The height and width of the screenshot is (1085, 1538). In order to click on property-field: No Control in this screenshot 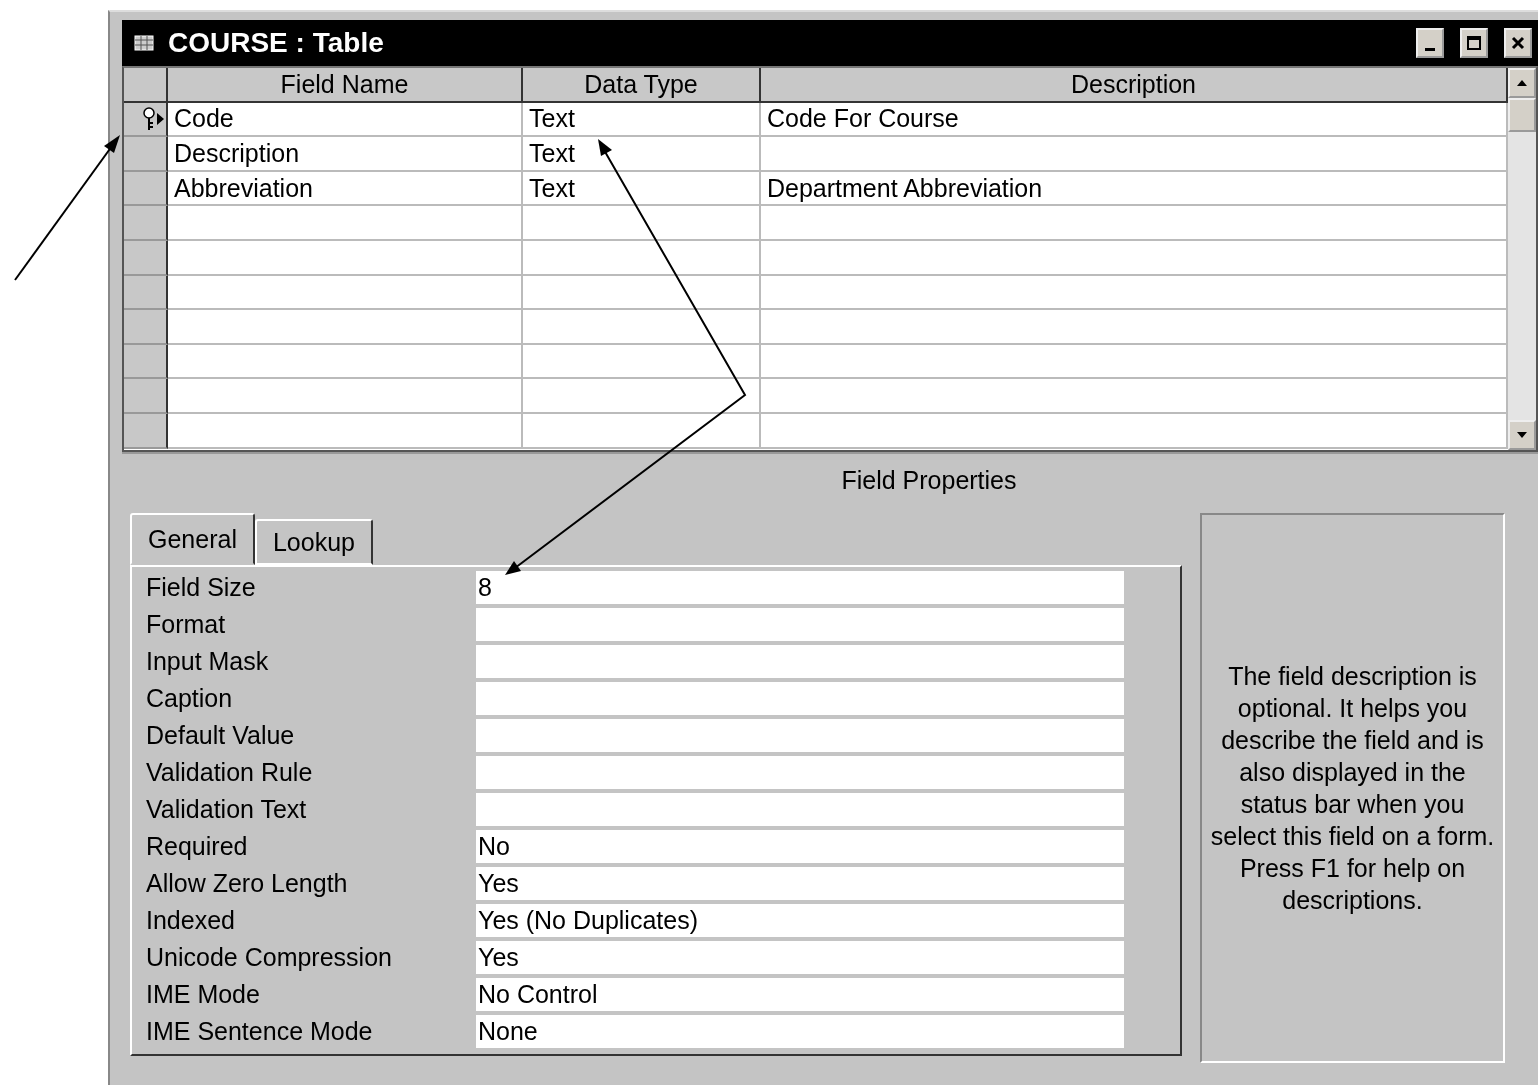, I will do `click(800, 994)`.